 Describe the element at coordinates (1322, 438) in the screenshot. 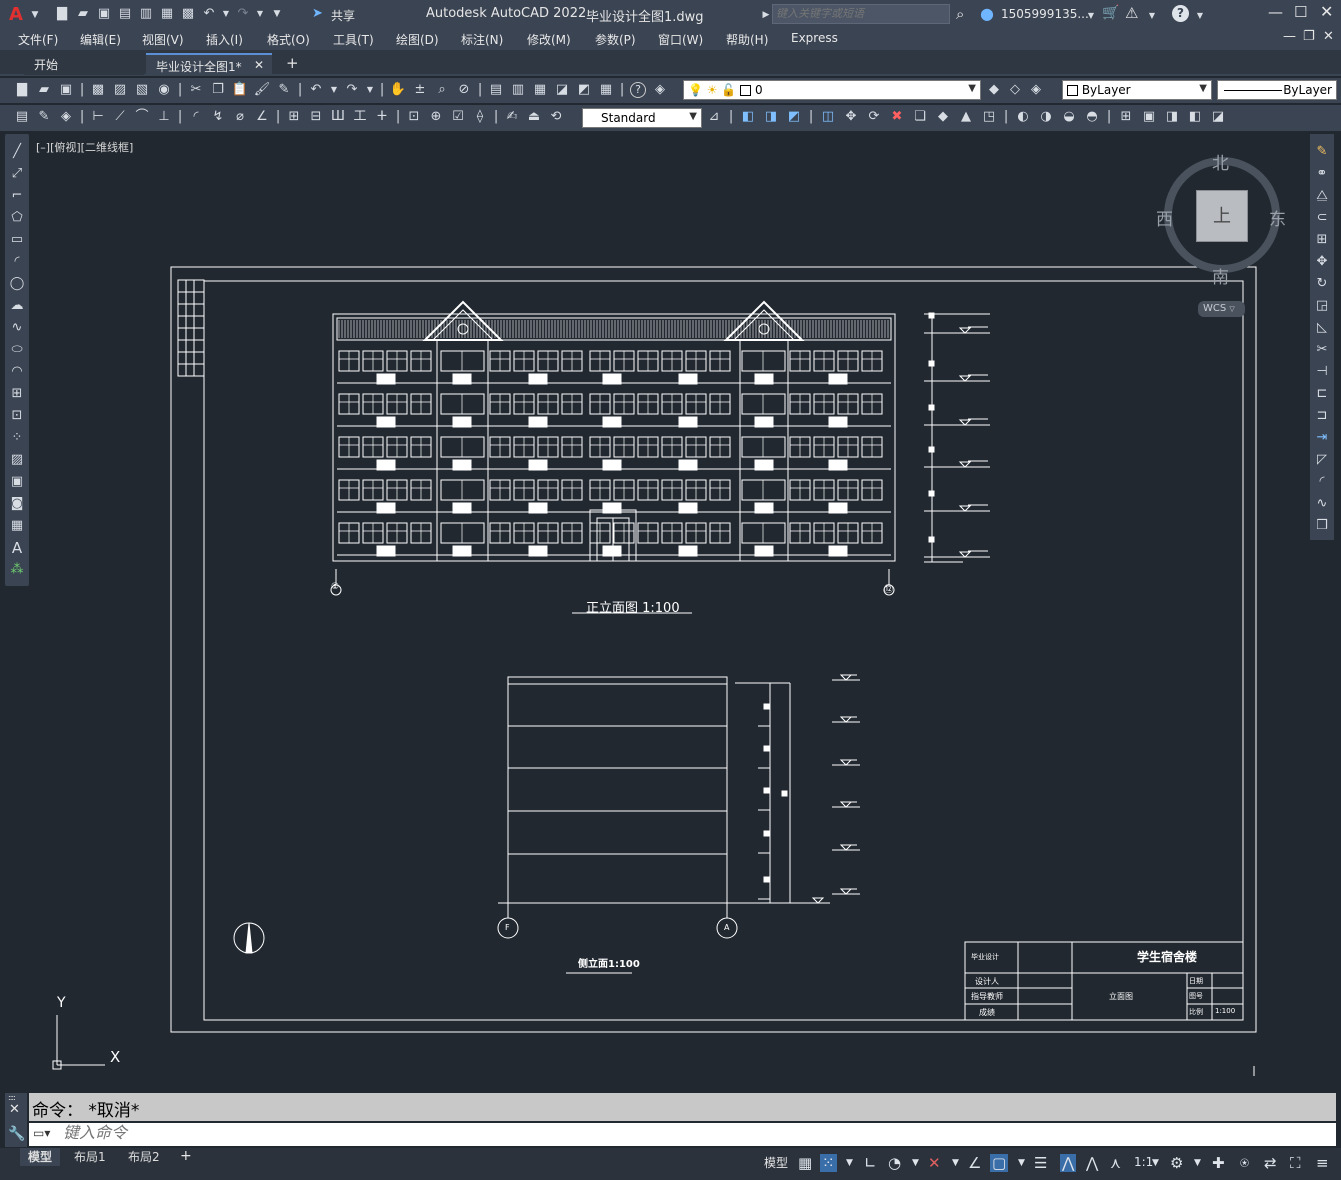

I see `join-icon: ⇥` at that location.